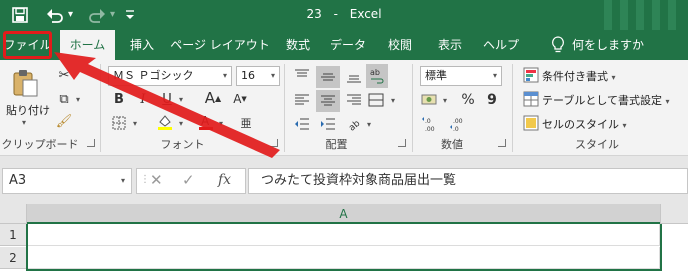  Describe the element at coordinates (336, 144) in the screenshot. I see `alignment-group-label: 配置` at that location.